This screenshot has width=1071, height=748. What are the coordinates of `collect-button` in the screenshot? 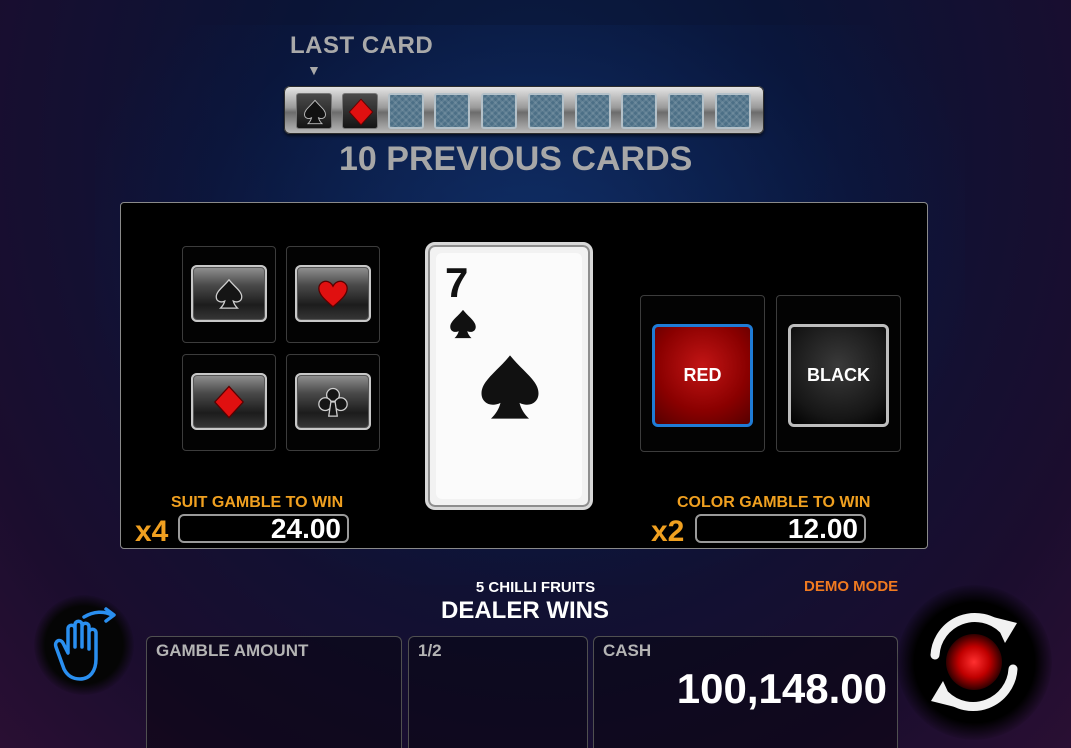 It's located at (84, 645).